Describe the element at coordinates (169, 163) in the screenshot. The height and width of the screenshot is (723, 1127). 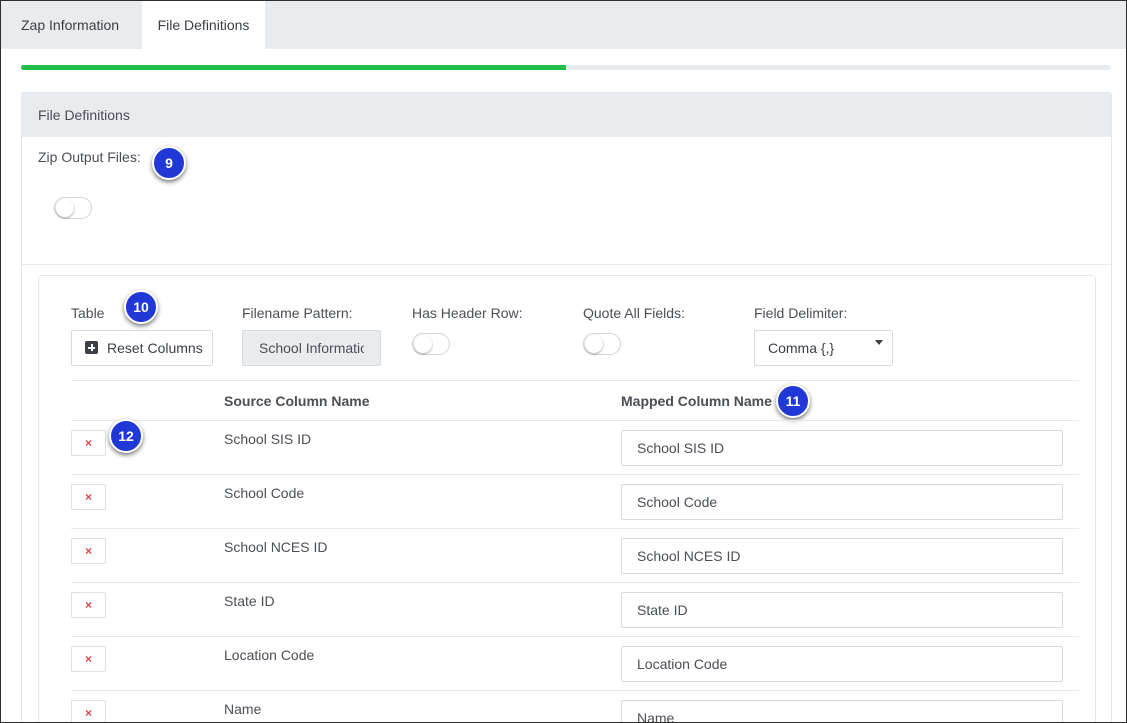
I see `annotation-marker-9: 9` at that location.